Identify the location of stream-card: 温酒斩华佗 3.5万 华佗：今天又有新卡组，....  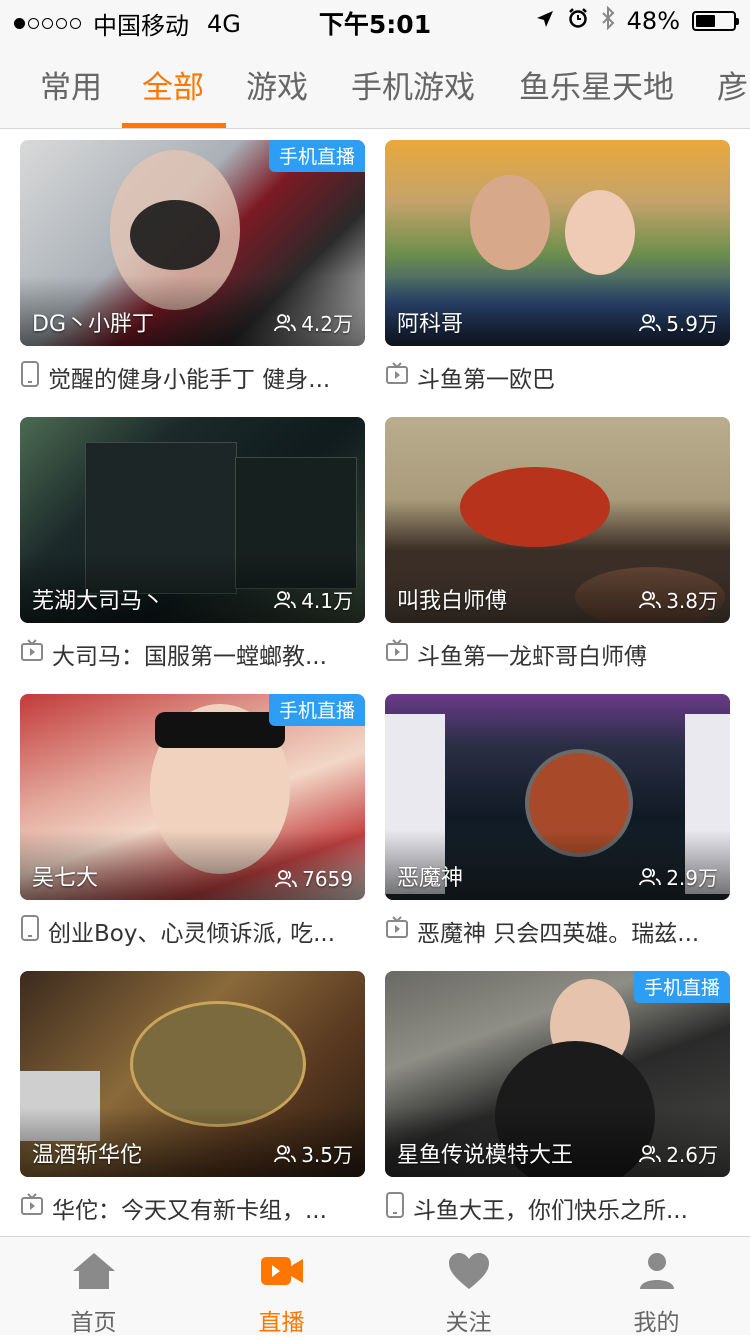
(192, 1098).